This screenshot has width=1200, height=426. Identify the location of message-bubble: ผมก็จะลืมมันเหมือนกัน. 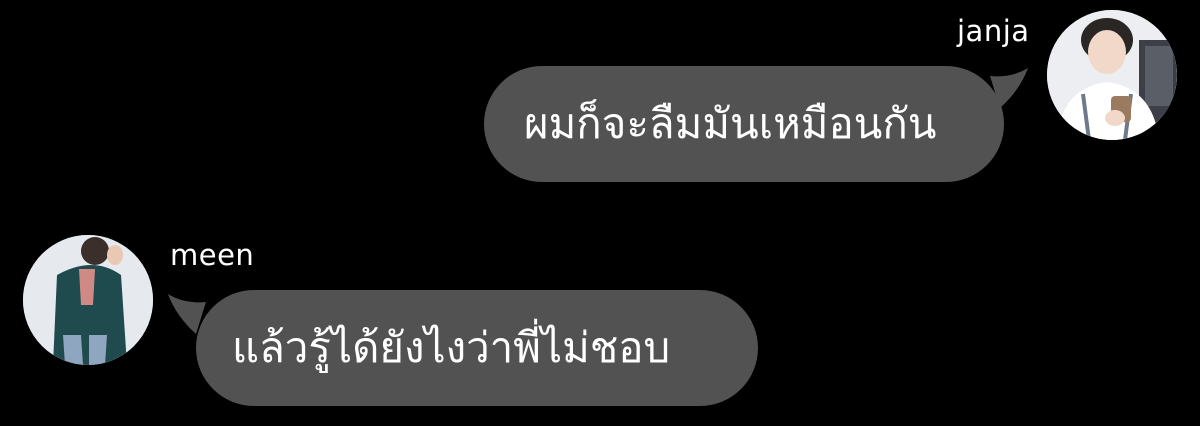
(744, 124).